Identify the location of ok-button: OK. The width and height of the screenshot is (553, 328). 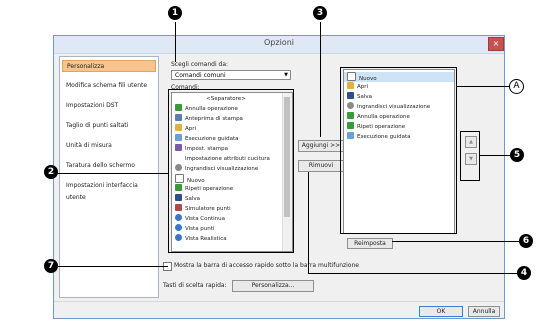
(441, 311).